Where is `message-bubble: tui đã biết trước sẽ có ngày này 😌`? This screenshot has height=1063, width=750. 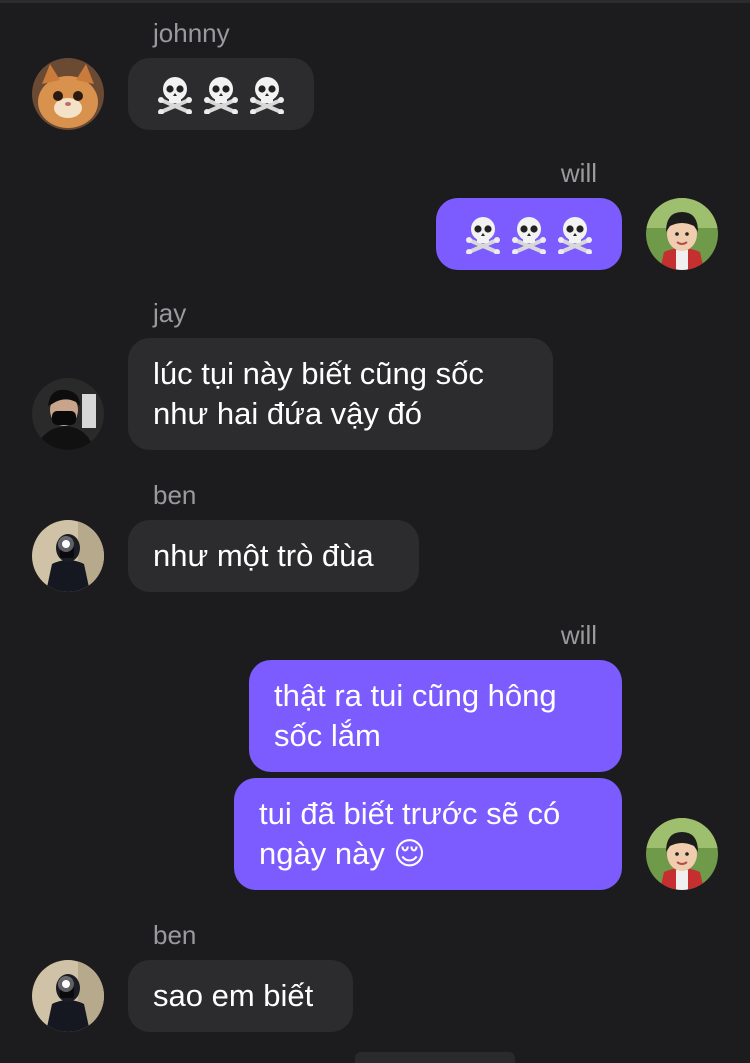
message-bubble: tui đã biết trước sẽ có ngày này 😌 is located at coordinates (428, 834).